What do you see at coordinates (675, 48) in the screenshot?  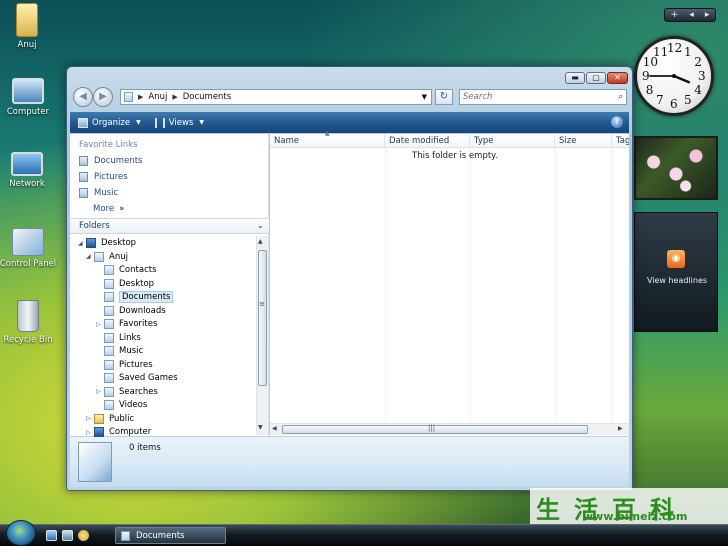 I see `clock-number: 12` at bounding box center [675, 48].